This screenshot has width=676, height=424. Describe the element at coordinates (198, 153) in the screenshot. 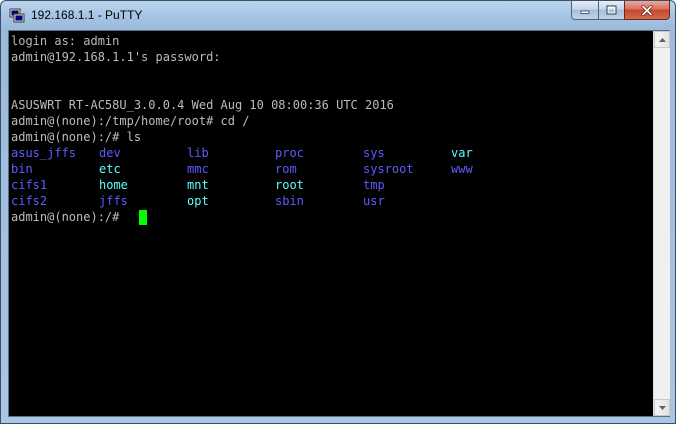

I see `ls-entry: lib` at that location.